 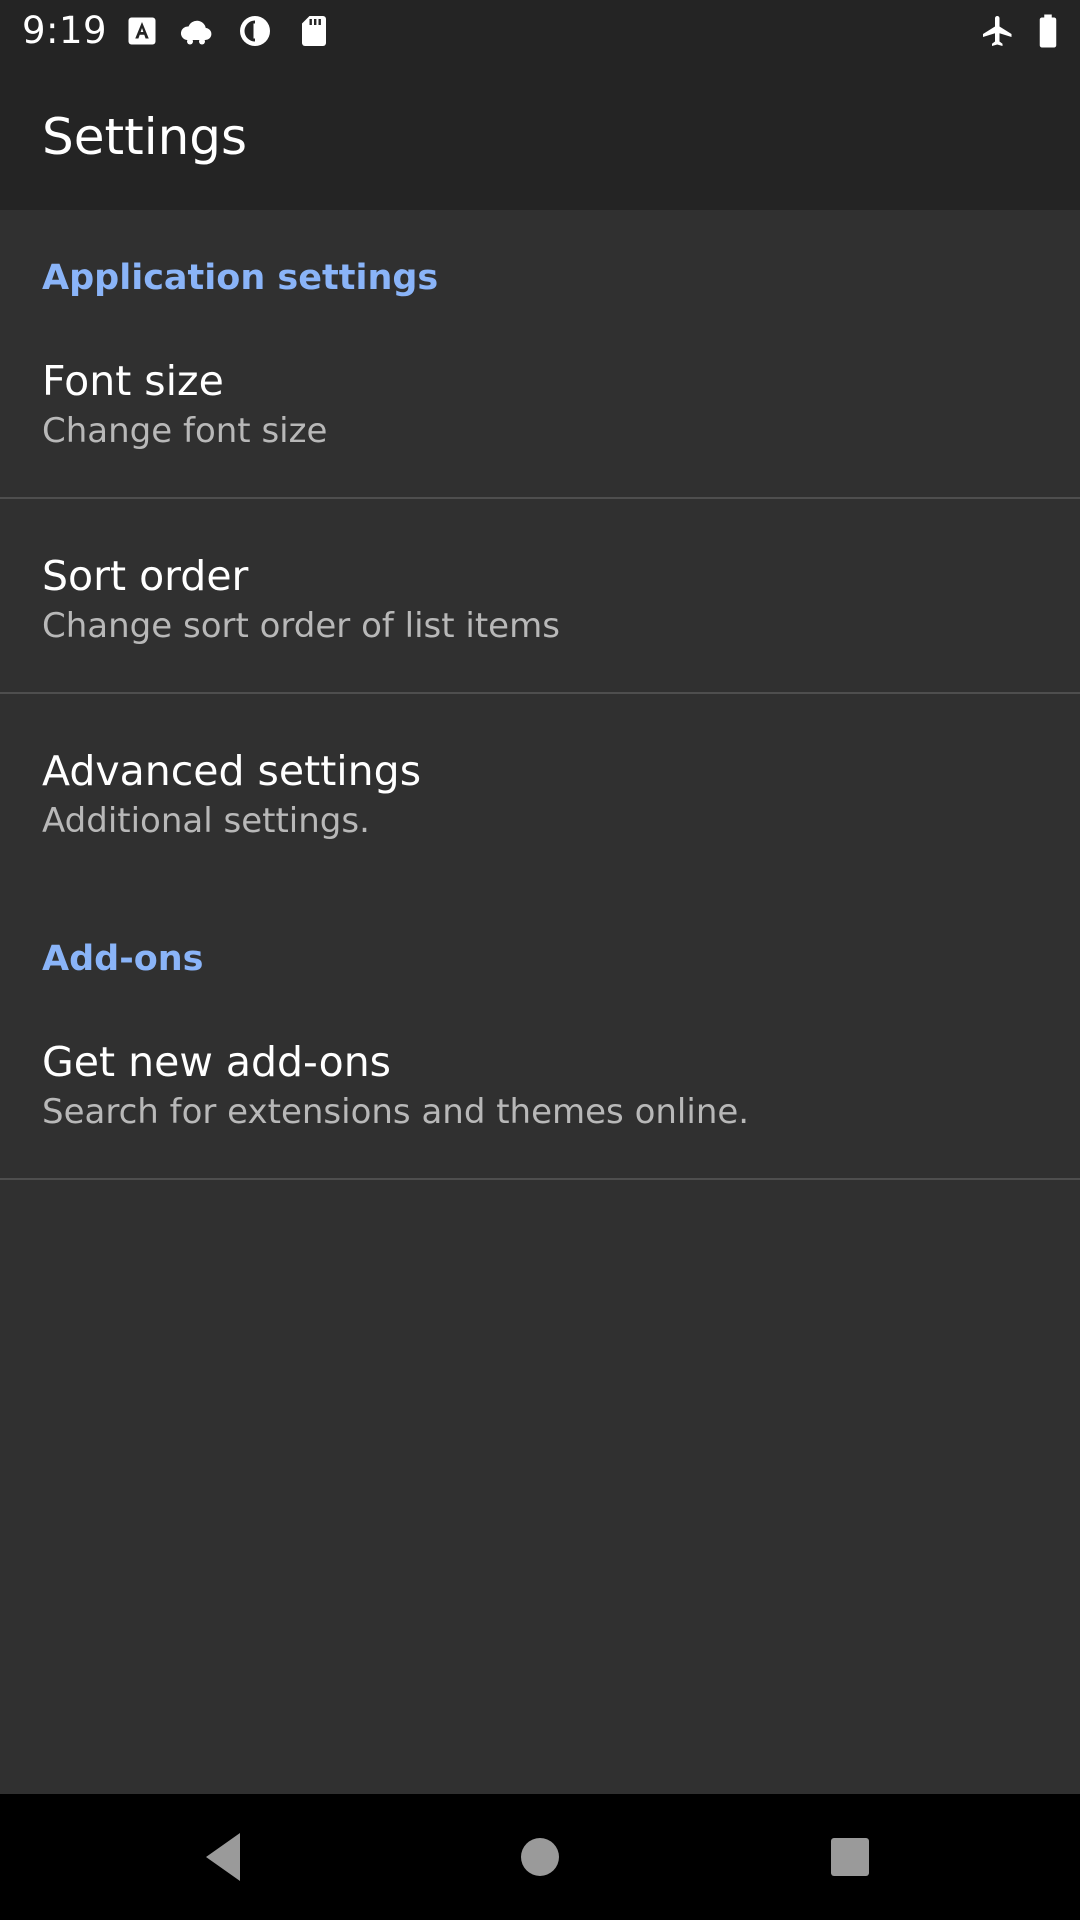 I want to click on home-icon, so click(x=540, y=1857).